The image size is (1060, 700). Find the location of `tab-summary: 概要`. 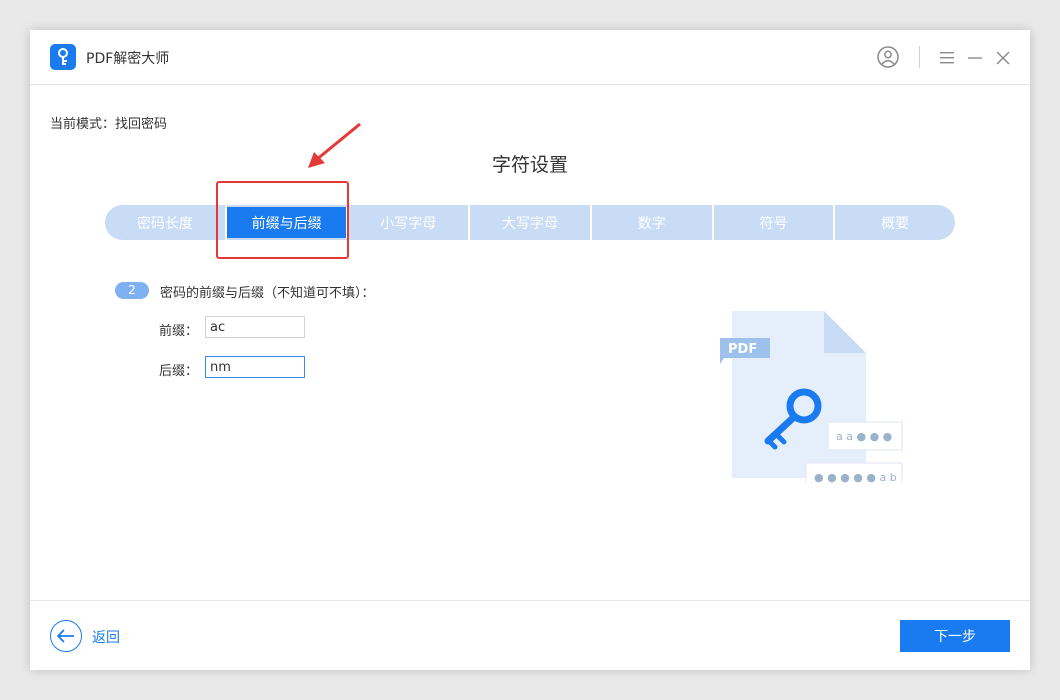

tab-summary: 概要 is located at coordinates (895, 222).